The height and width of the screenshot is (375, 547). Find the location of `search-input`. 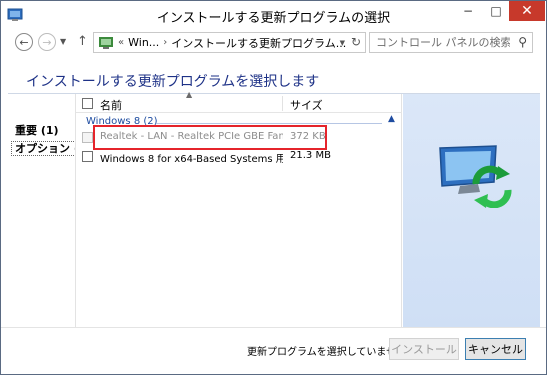

search-input is located at coordinates (440, 42).